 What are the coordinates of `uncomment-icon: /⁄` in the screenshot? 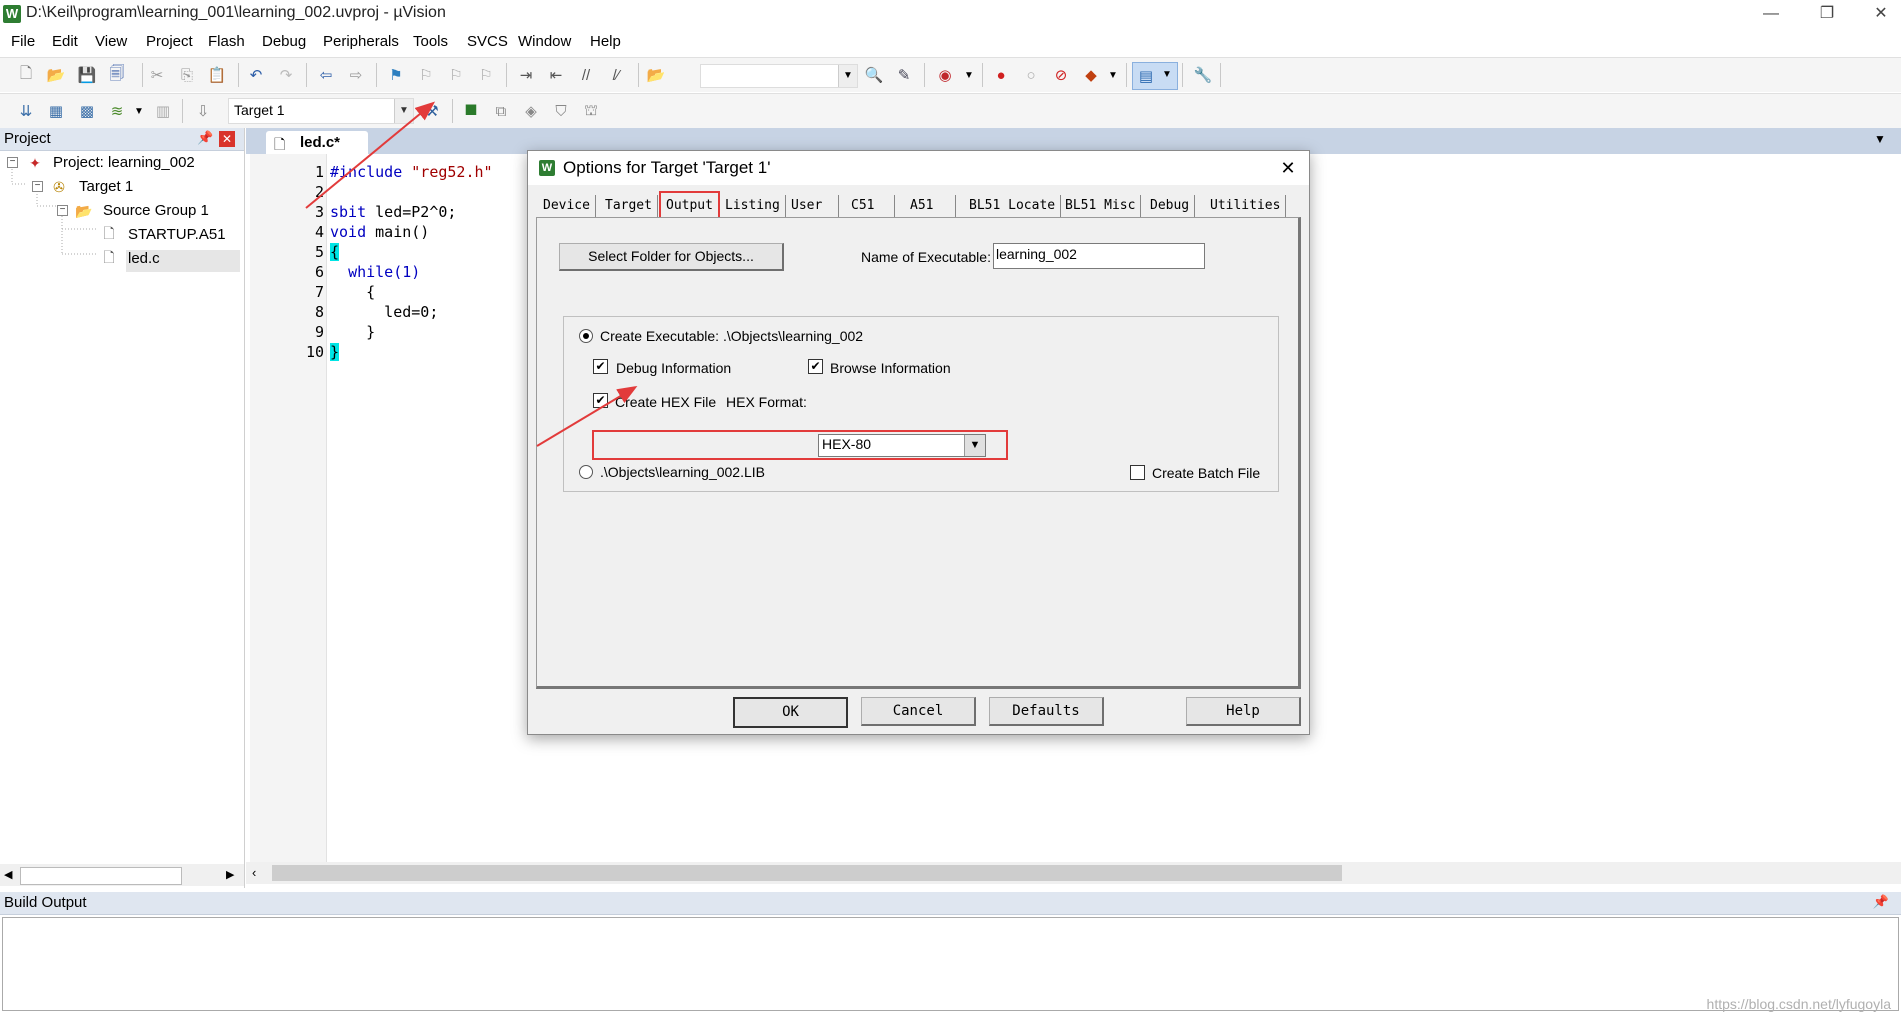 It's located at (616, 75).